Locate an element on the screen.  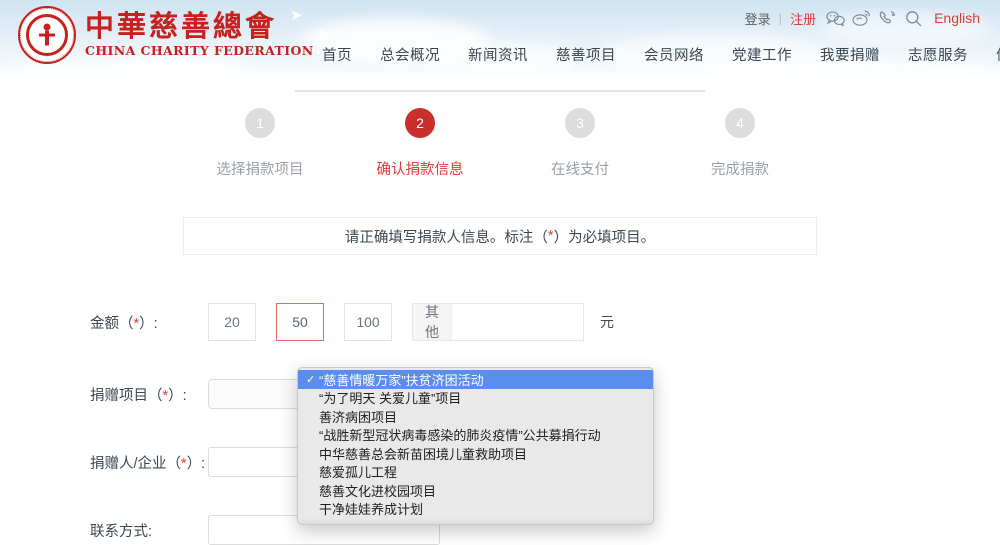
dropdown-option-7: 干净娃娃养成计划 is located at coordinates (475, 509).